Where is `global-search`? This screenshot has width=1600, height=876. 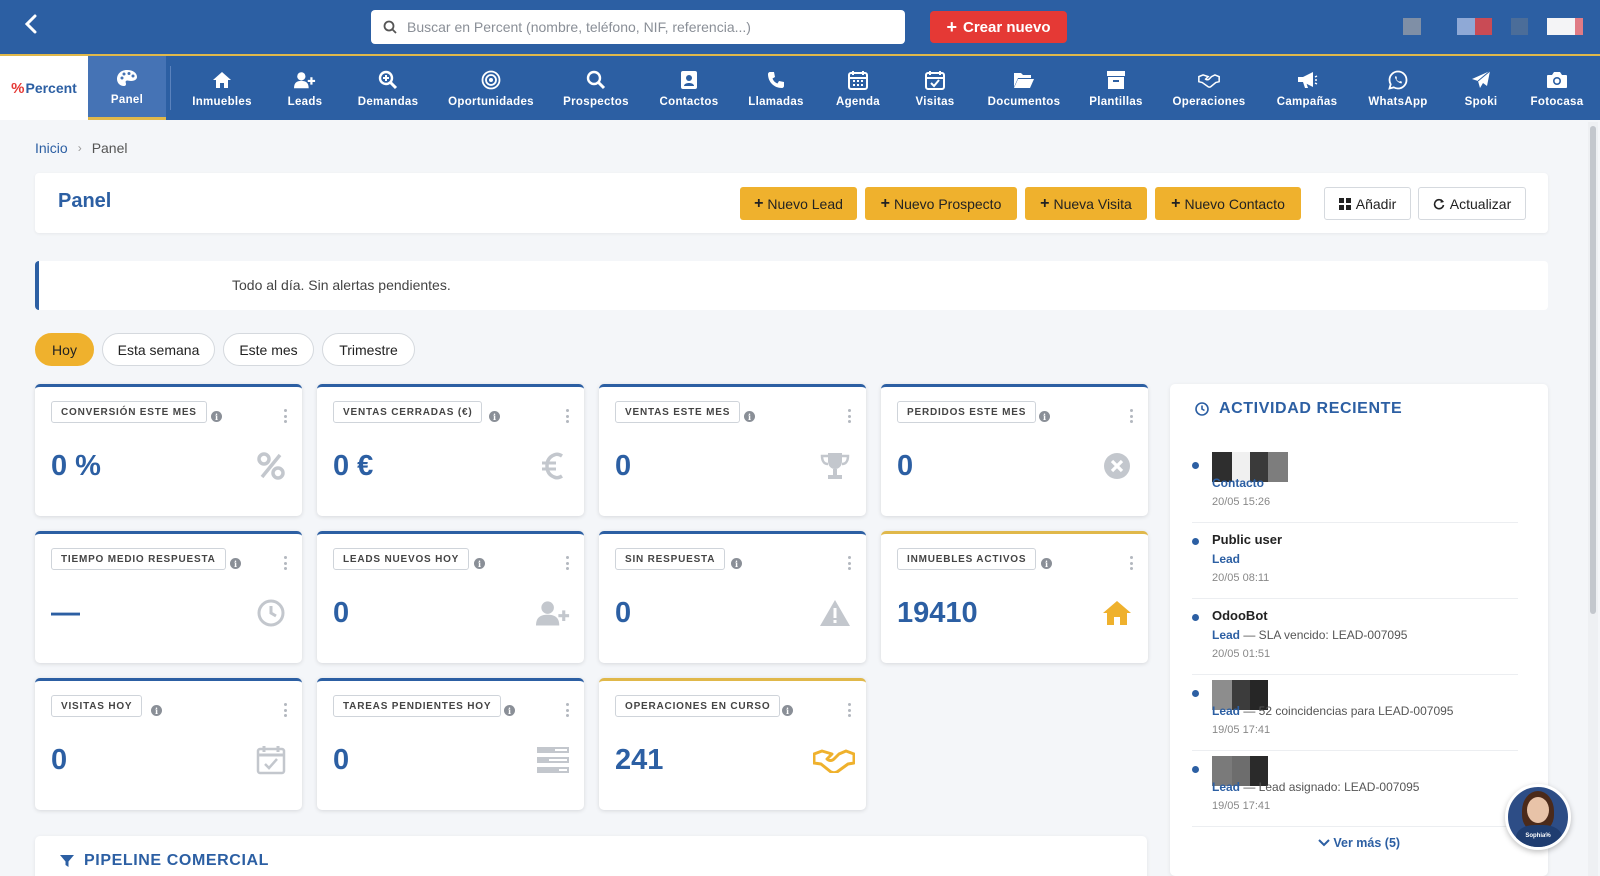 global-search is located at coordinates (638, 27).